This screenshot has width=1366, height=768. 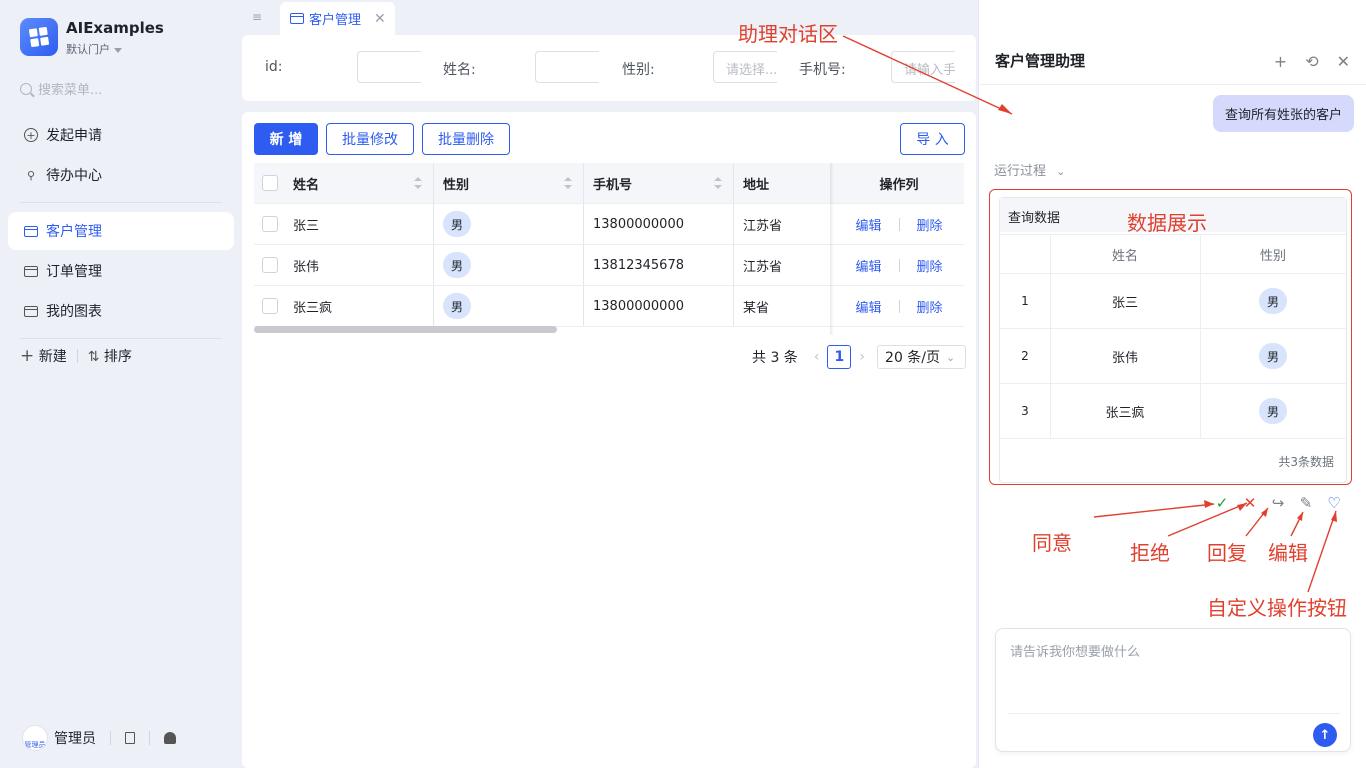 What do you see at coordinates (775, 358) in the screenshot?
I see `total-count: 共 3 条` at bounding box center [775, 358].